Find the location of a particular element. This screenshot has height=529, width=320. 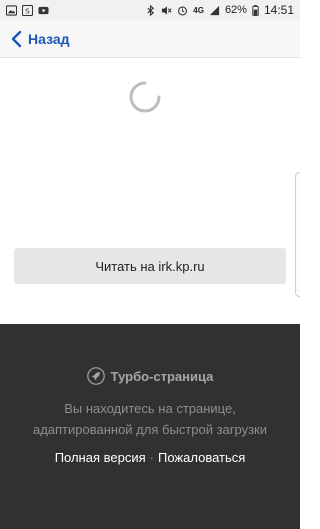

s-app-icon: S is located at coordinates (27, 10).